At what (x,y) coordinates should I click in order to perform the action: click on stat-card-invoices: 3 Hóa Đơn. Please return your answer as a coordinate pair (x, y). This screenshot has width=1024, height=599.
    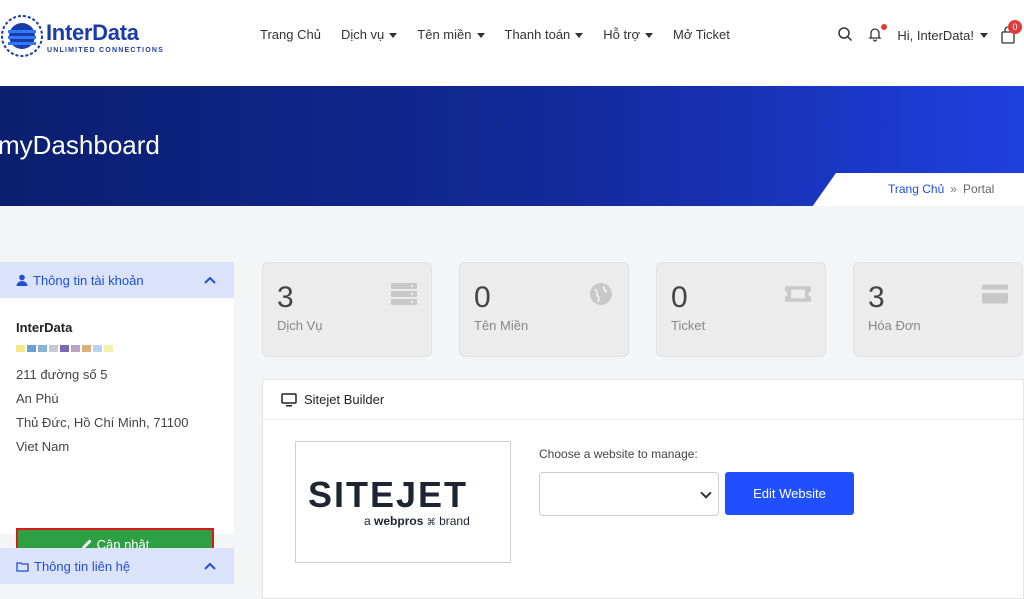
    Looking at the image, I should click on (938, 309).